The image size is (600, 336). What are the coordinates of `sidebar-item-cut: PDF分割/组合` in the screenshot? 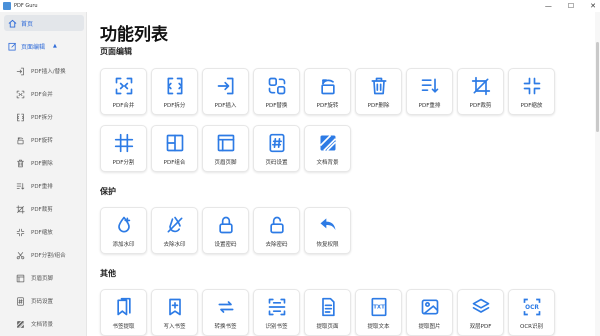 It's located at (50, 255).